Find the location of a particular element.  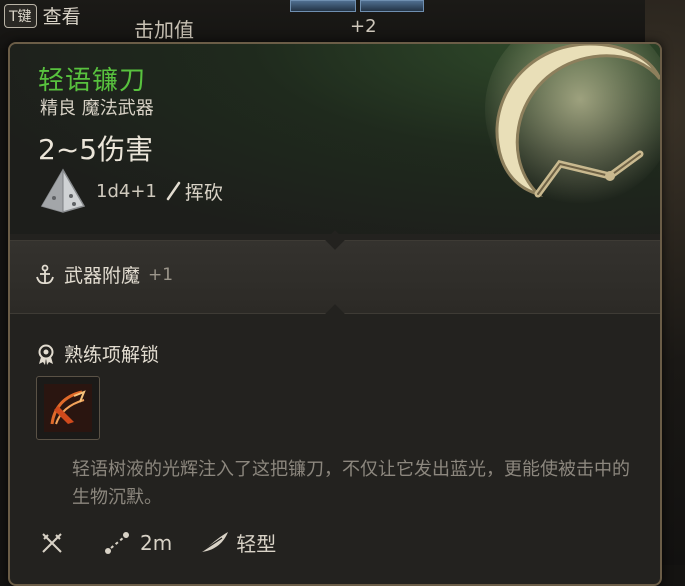

proficiency-unlock-row: 熟练项解锁 is located at coordinates (97, 353).